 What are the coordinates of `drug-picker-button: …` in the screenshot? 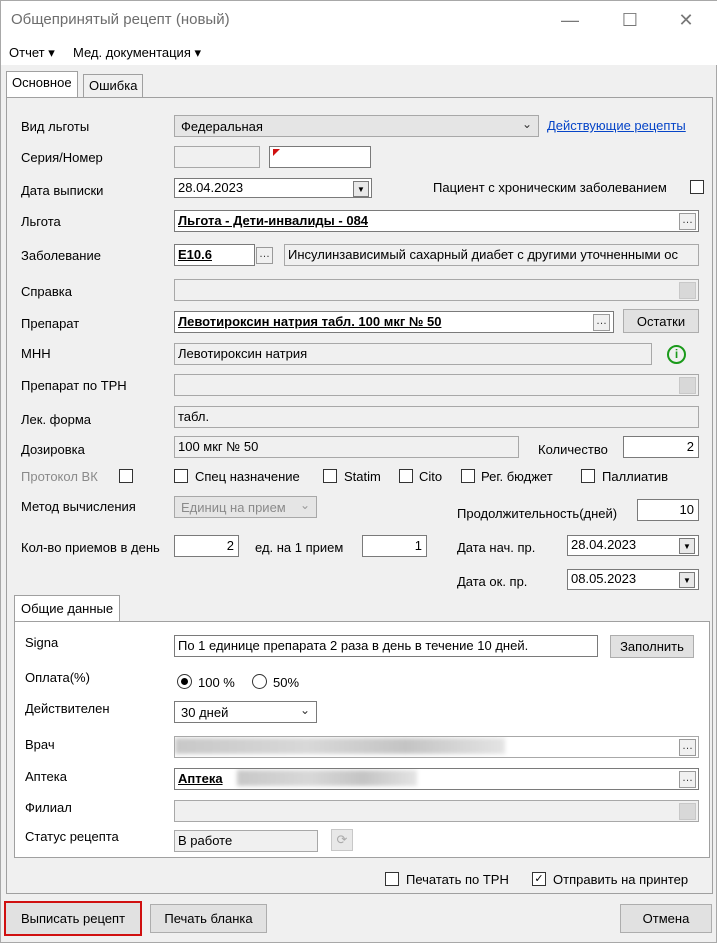 It's located at (601, 322).